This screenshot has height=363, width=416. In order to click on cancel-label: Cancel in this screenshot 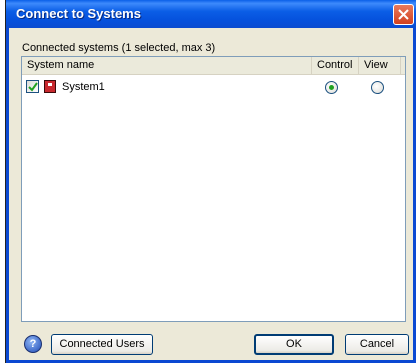, I will do `click(377, 344)`.